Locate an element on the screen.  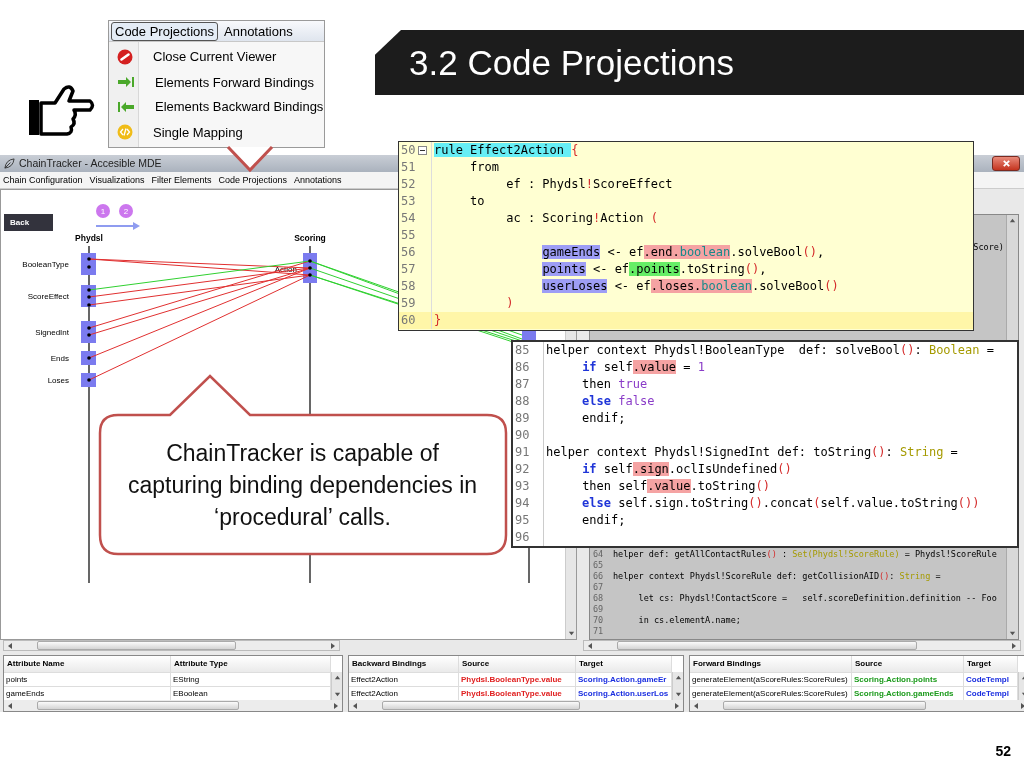
callout-text: ChainTracker is capable of capturing binding dependencies in ‘procedural’ calls. is located at coordinates (302, 485).